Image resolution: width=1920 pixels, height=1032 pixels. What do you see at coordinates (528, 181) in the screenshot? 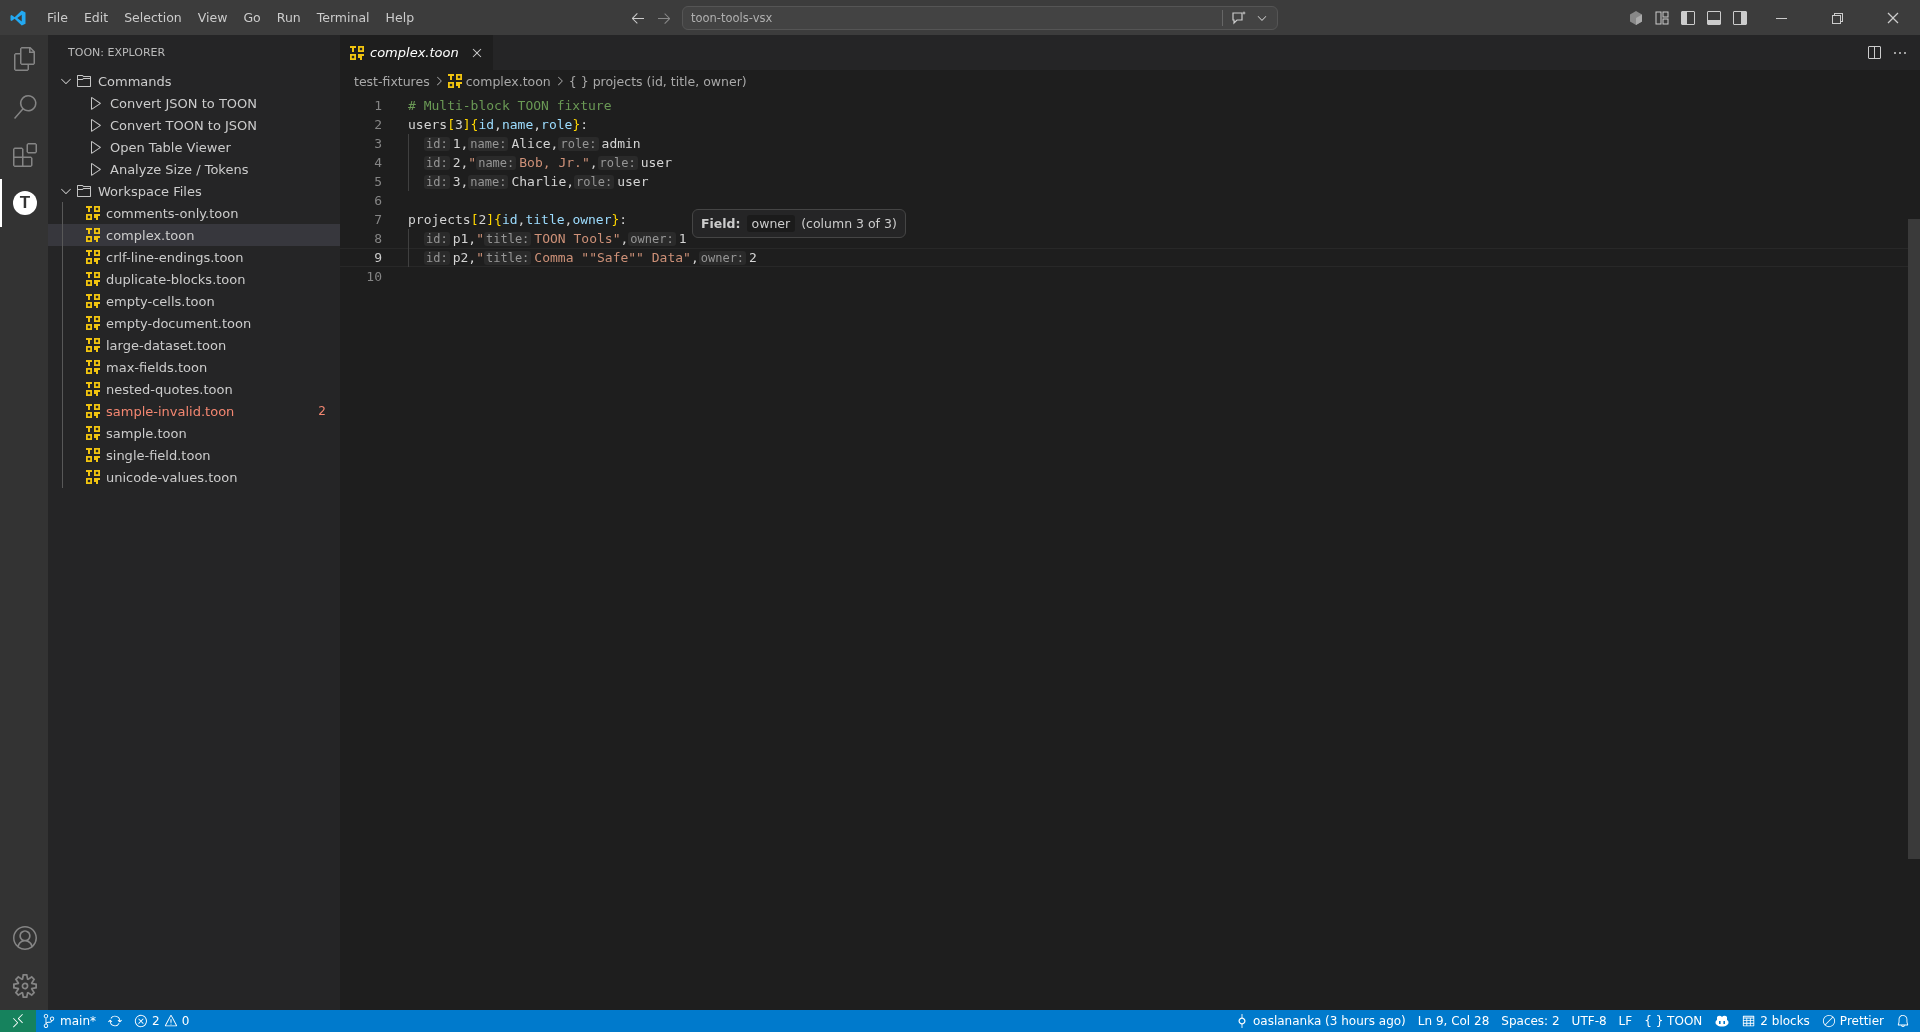
I see `code-line: id: 3,name: Charlie,role: user` at bounding box center [528, 181].